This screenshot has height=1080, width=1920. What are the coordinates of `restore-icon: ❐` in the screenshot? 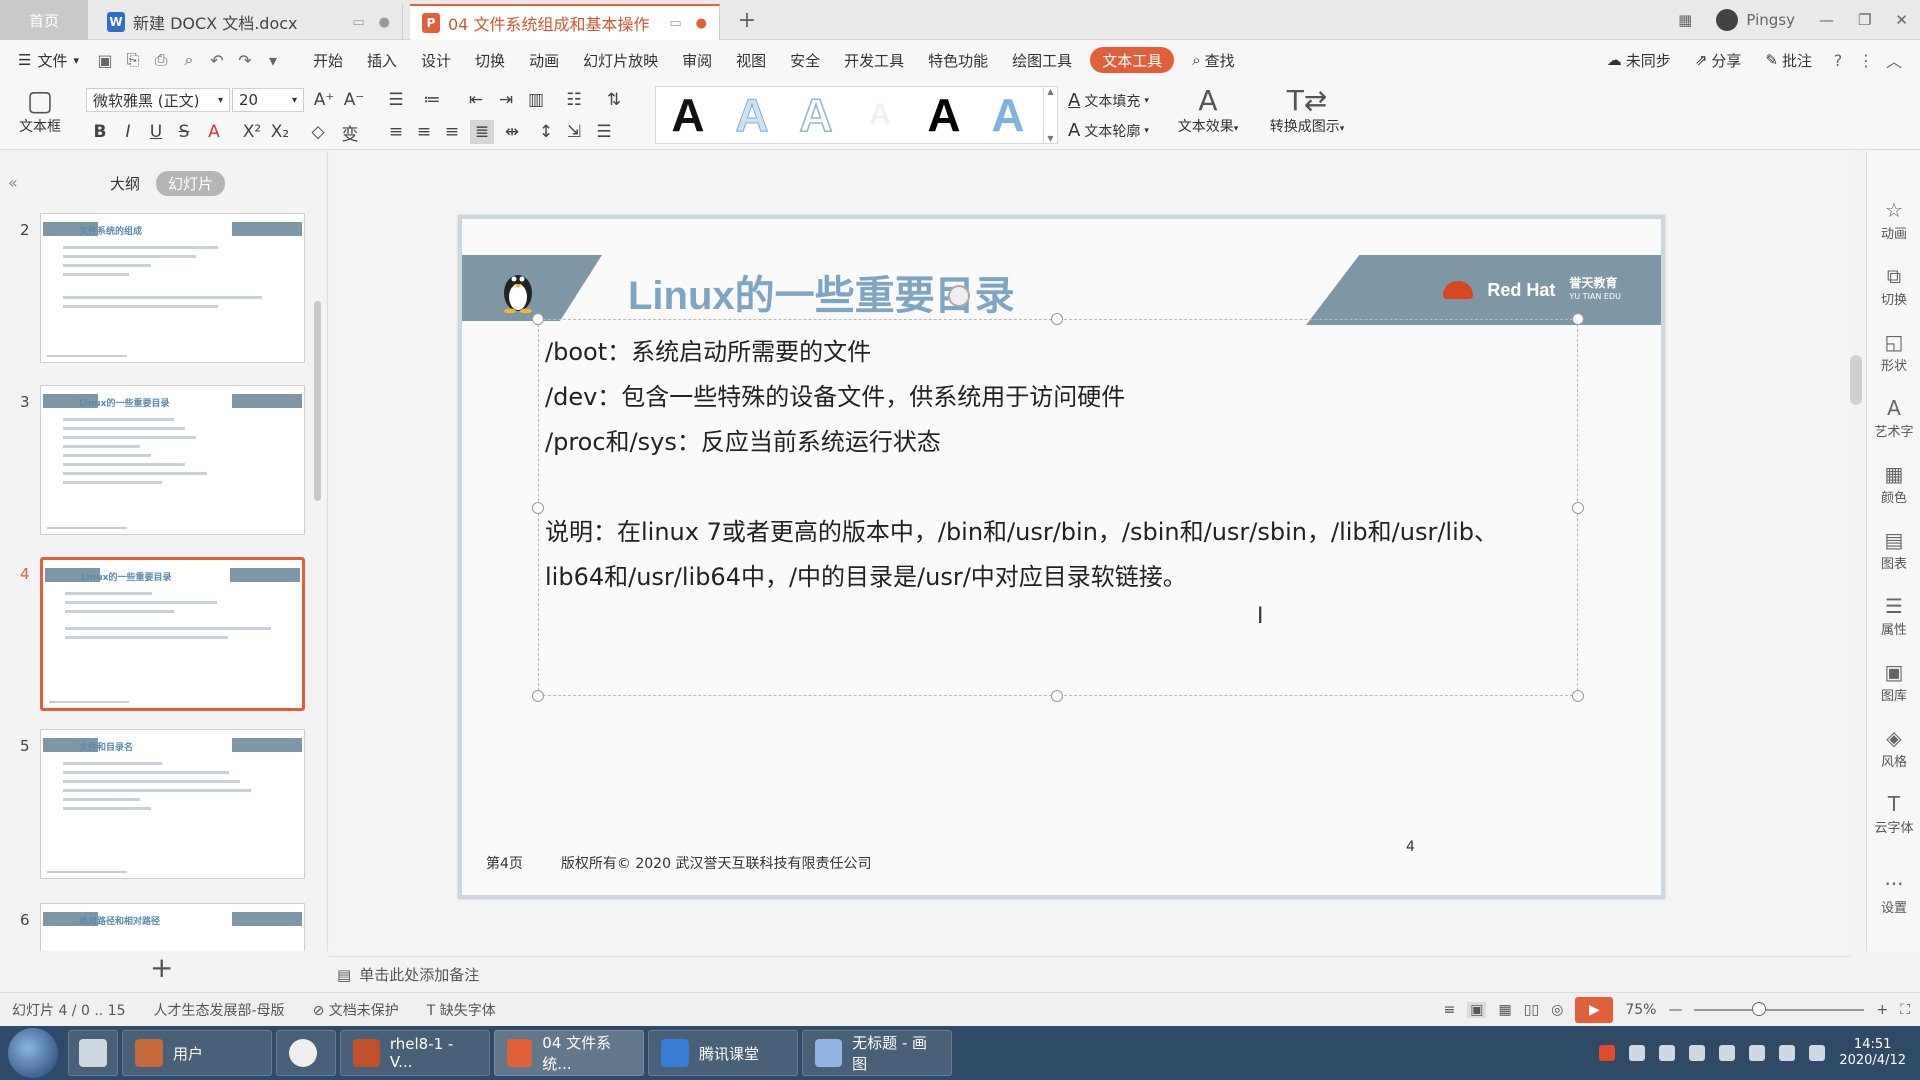 It's located at (1864, 20).